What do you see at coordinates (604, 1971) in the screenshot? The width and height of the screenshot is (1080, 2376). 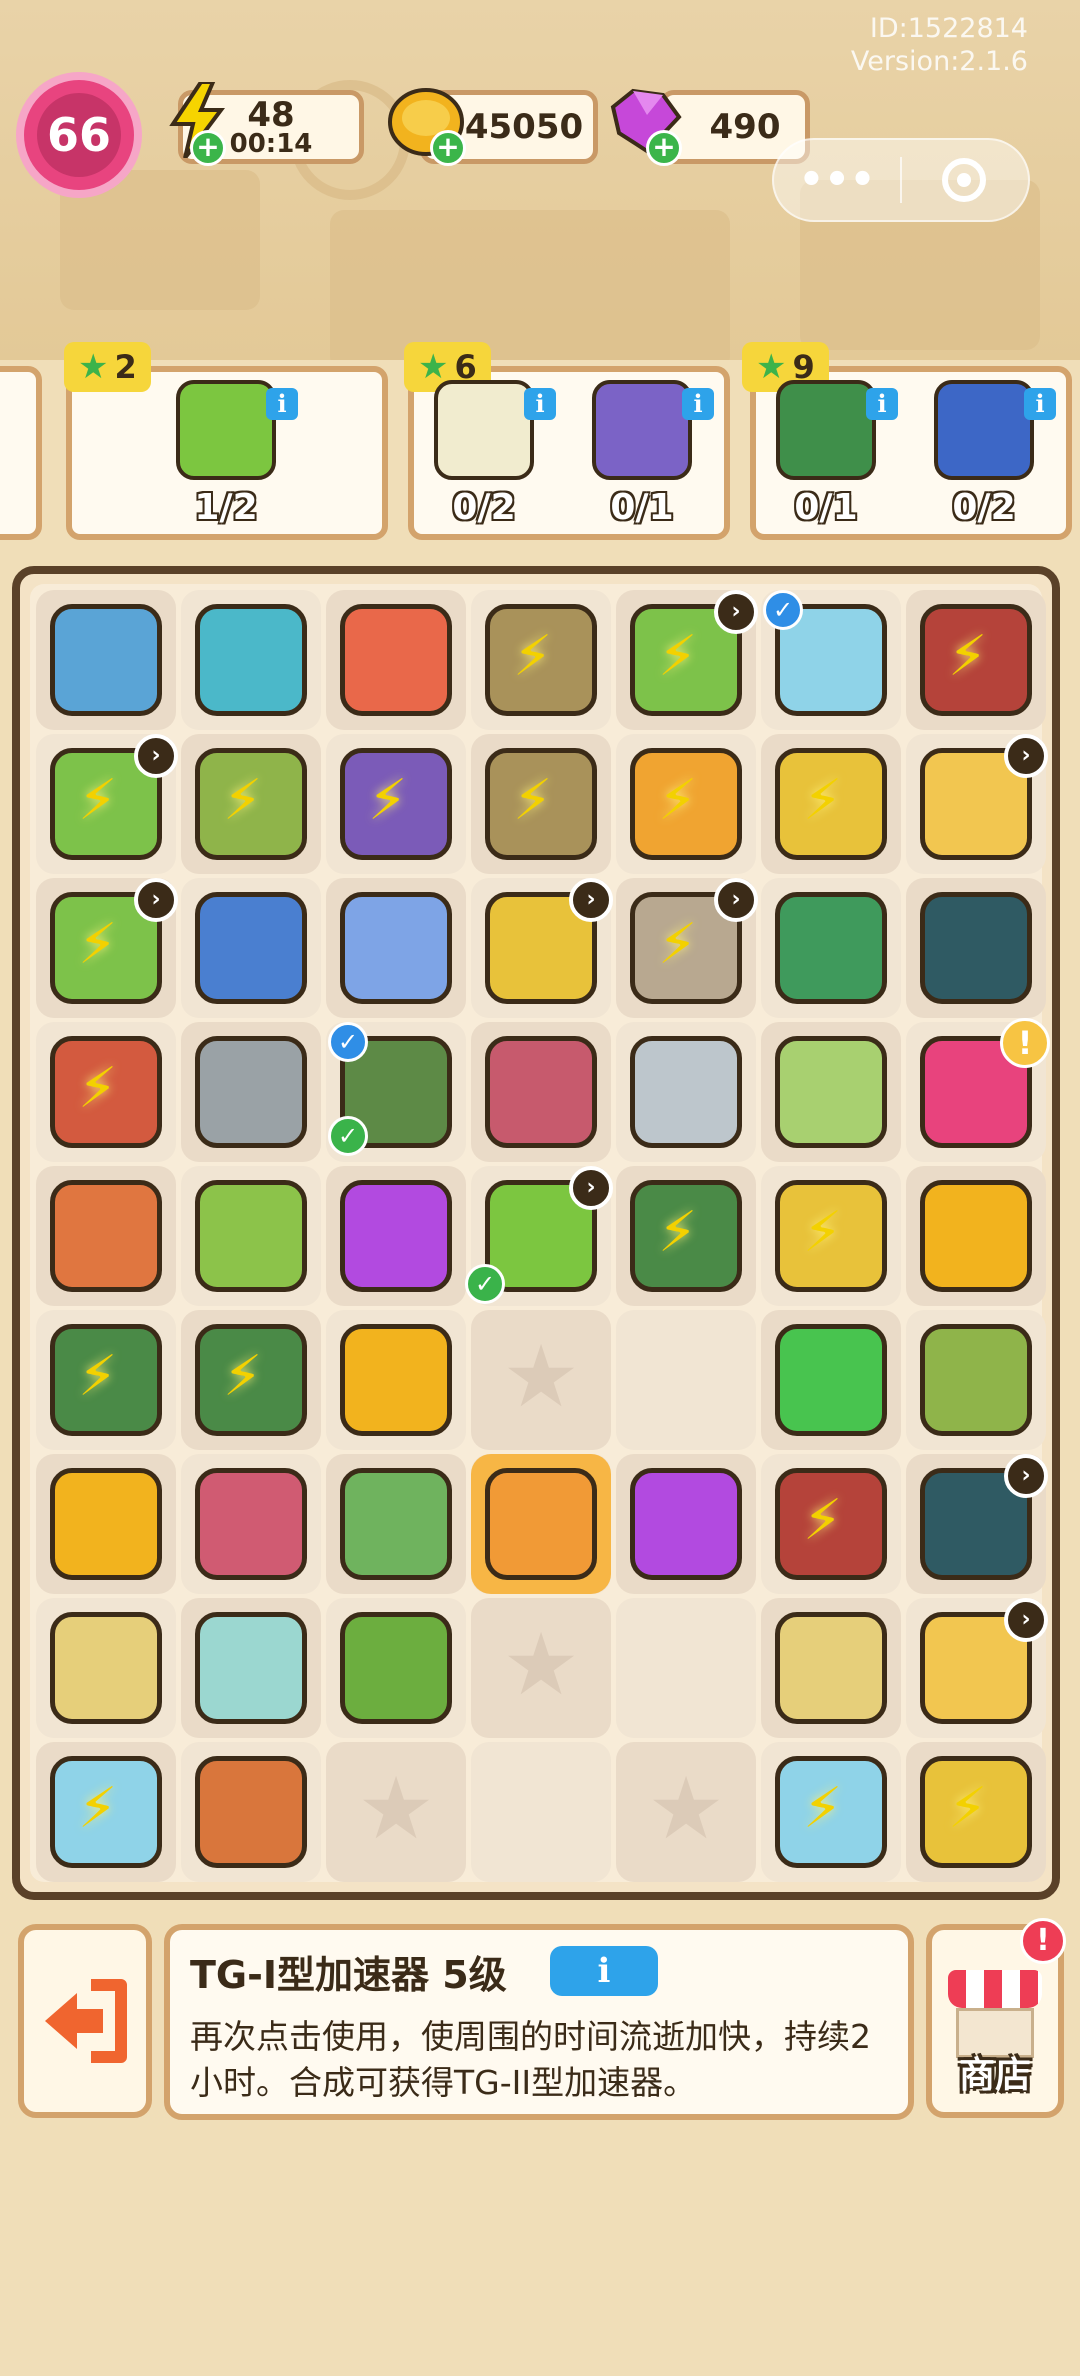 I see `item-info-button: i` at bounding box center [604, 1971].